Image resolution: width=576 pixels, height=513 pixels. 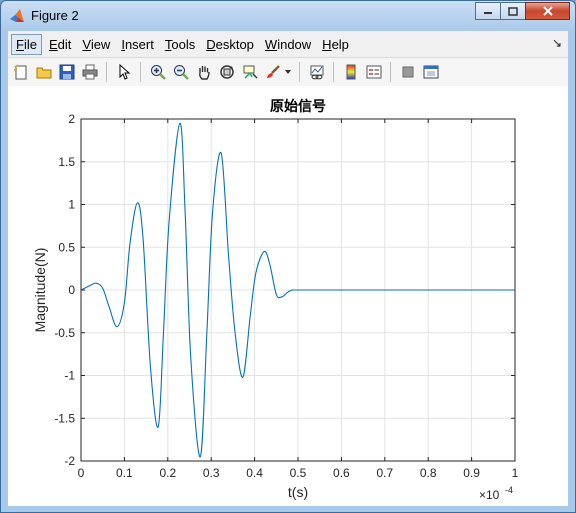 I want to click on hide-plot-tools-button, so click(x=408, y=72).